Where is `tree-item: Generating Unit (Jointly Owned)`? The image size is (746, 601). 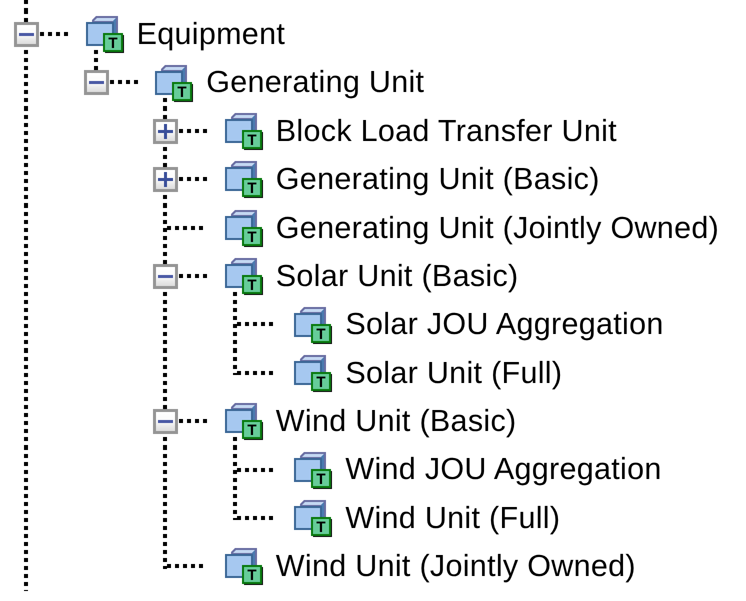 tree-item: Generating Unit (Jointly Owned) is located at coordinates (498, 227).